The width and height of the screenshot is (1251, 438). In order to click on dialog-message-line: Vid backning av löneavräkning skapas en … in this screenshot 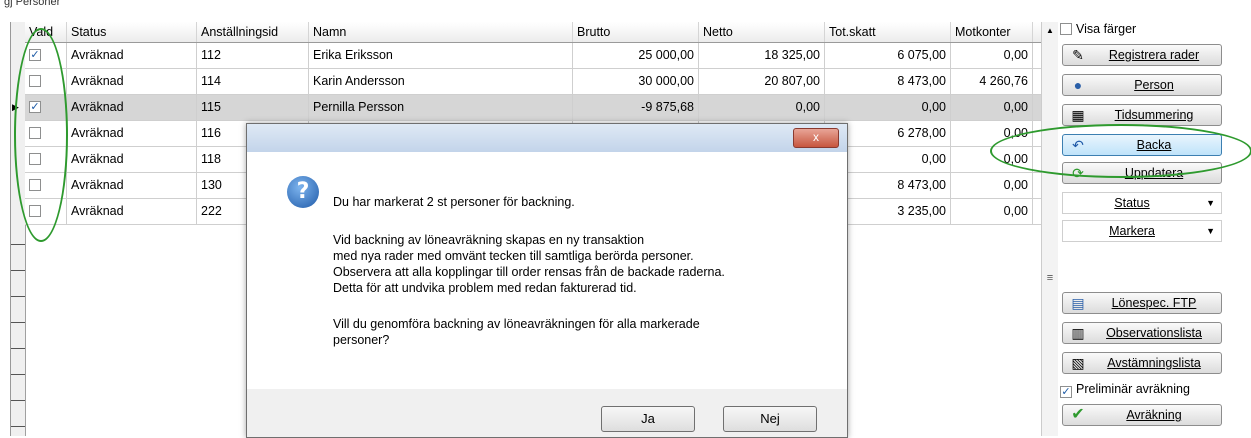, I will do `click(489, 240)`.